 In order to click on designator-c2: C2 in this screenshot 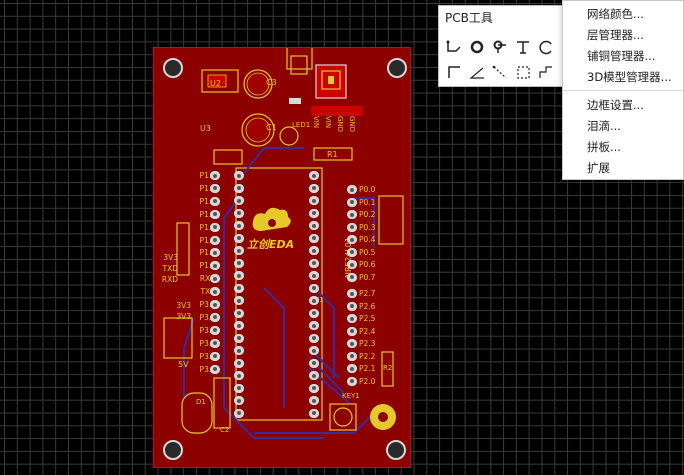, I will do `click(225, 430)`.